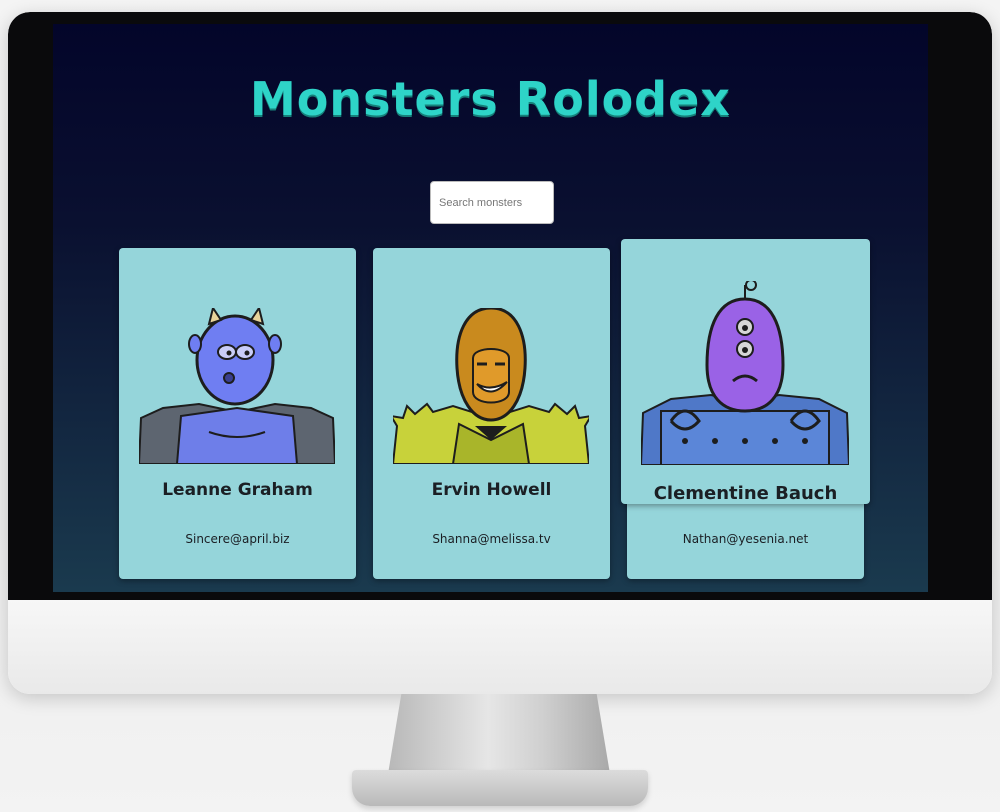 The width and height of the screenshot is (1000, 812). What do you see at coordinates (745, 493) in the screenshot?
I see `monster-name: Clementine Bauch` at bounding box center [745, 493].